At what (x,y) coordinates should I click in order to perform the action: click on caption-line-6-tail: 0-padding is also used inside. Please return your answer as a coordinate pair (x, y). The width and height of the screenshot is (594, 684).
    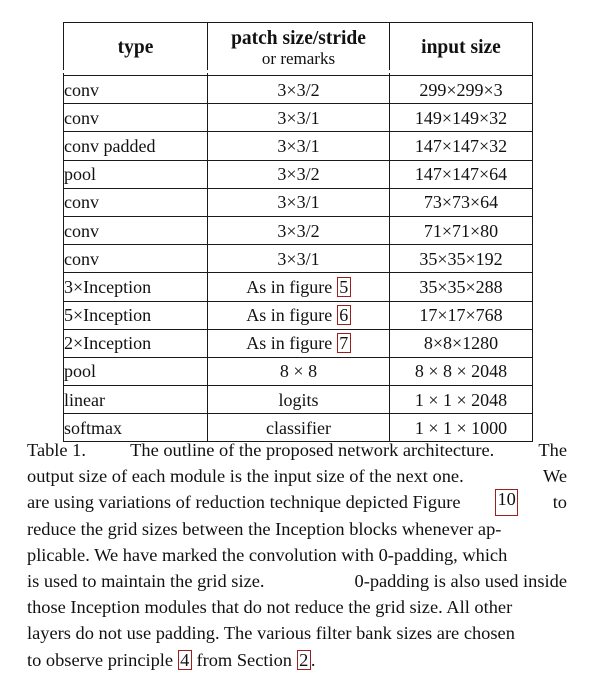
    Looking at the image, I should click on (461, 581).